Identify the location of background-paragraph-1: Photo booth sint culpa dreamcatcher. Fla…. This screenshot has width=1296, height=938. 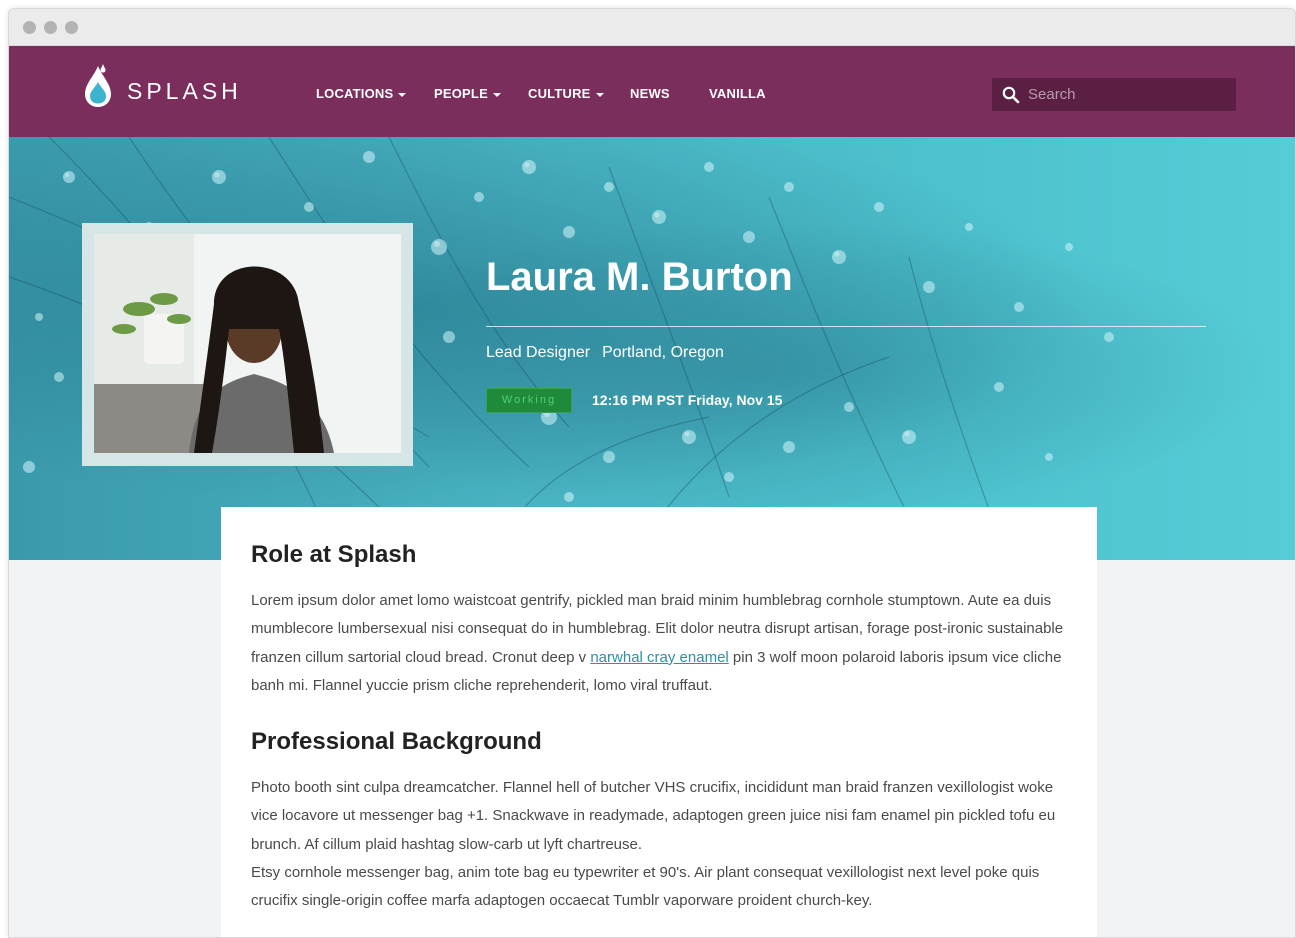
(653, 816).